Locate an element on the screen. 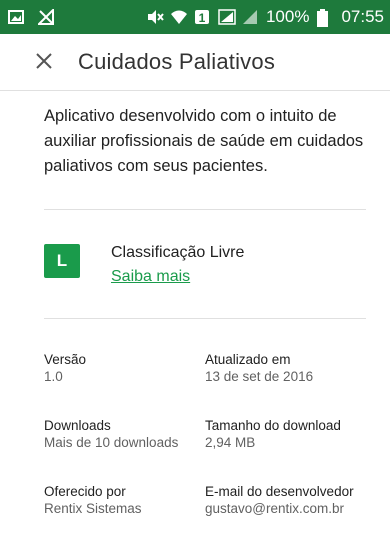 The image size is (390, 546). learn-more-link: Saiba mais is located at coordinates (150, 277).